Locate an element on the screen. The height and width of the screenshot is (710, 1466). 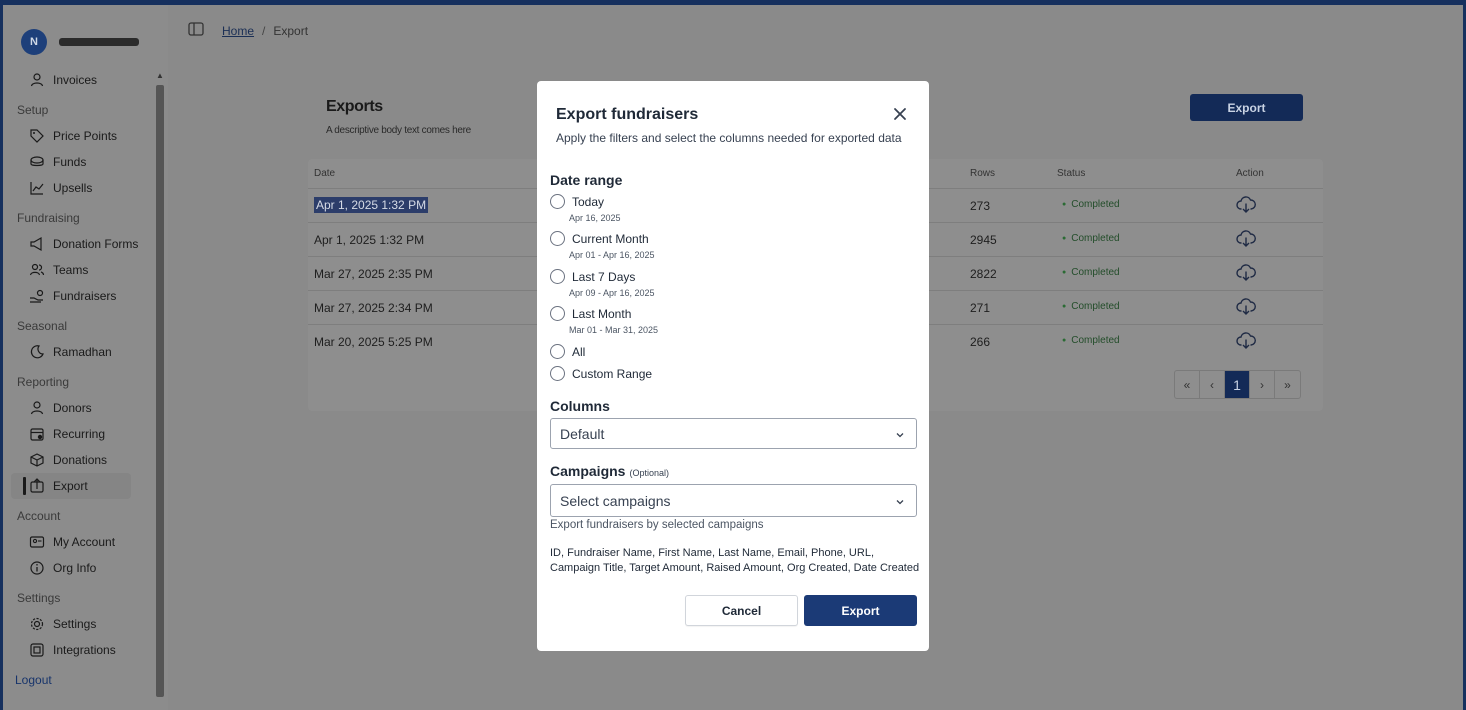
sidebar-item-label: Recurring is located at coordinates (79, 434).